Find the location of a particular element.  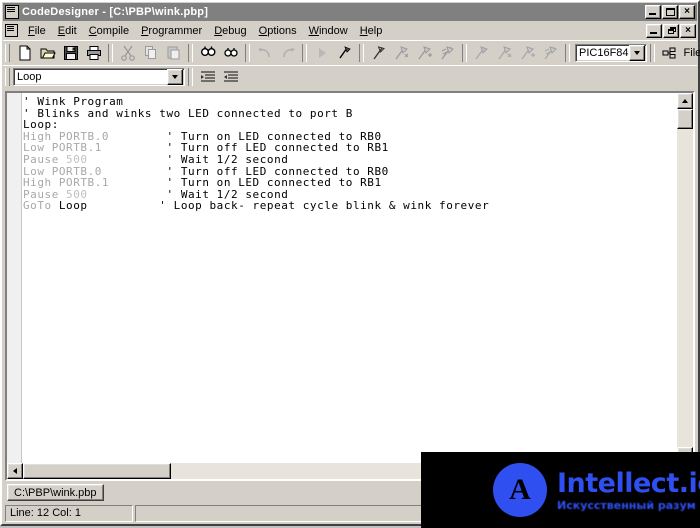

mdi-close-icon: × is located at coordinates (688, 30).